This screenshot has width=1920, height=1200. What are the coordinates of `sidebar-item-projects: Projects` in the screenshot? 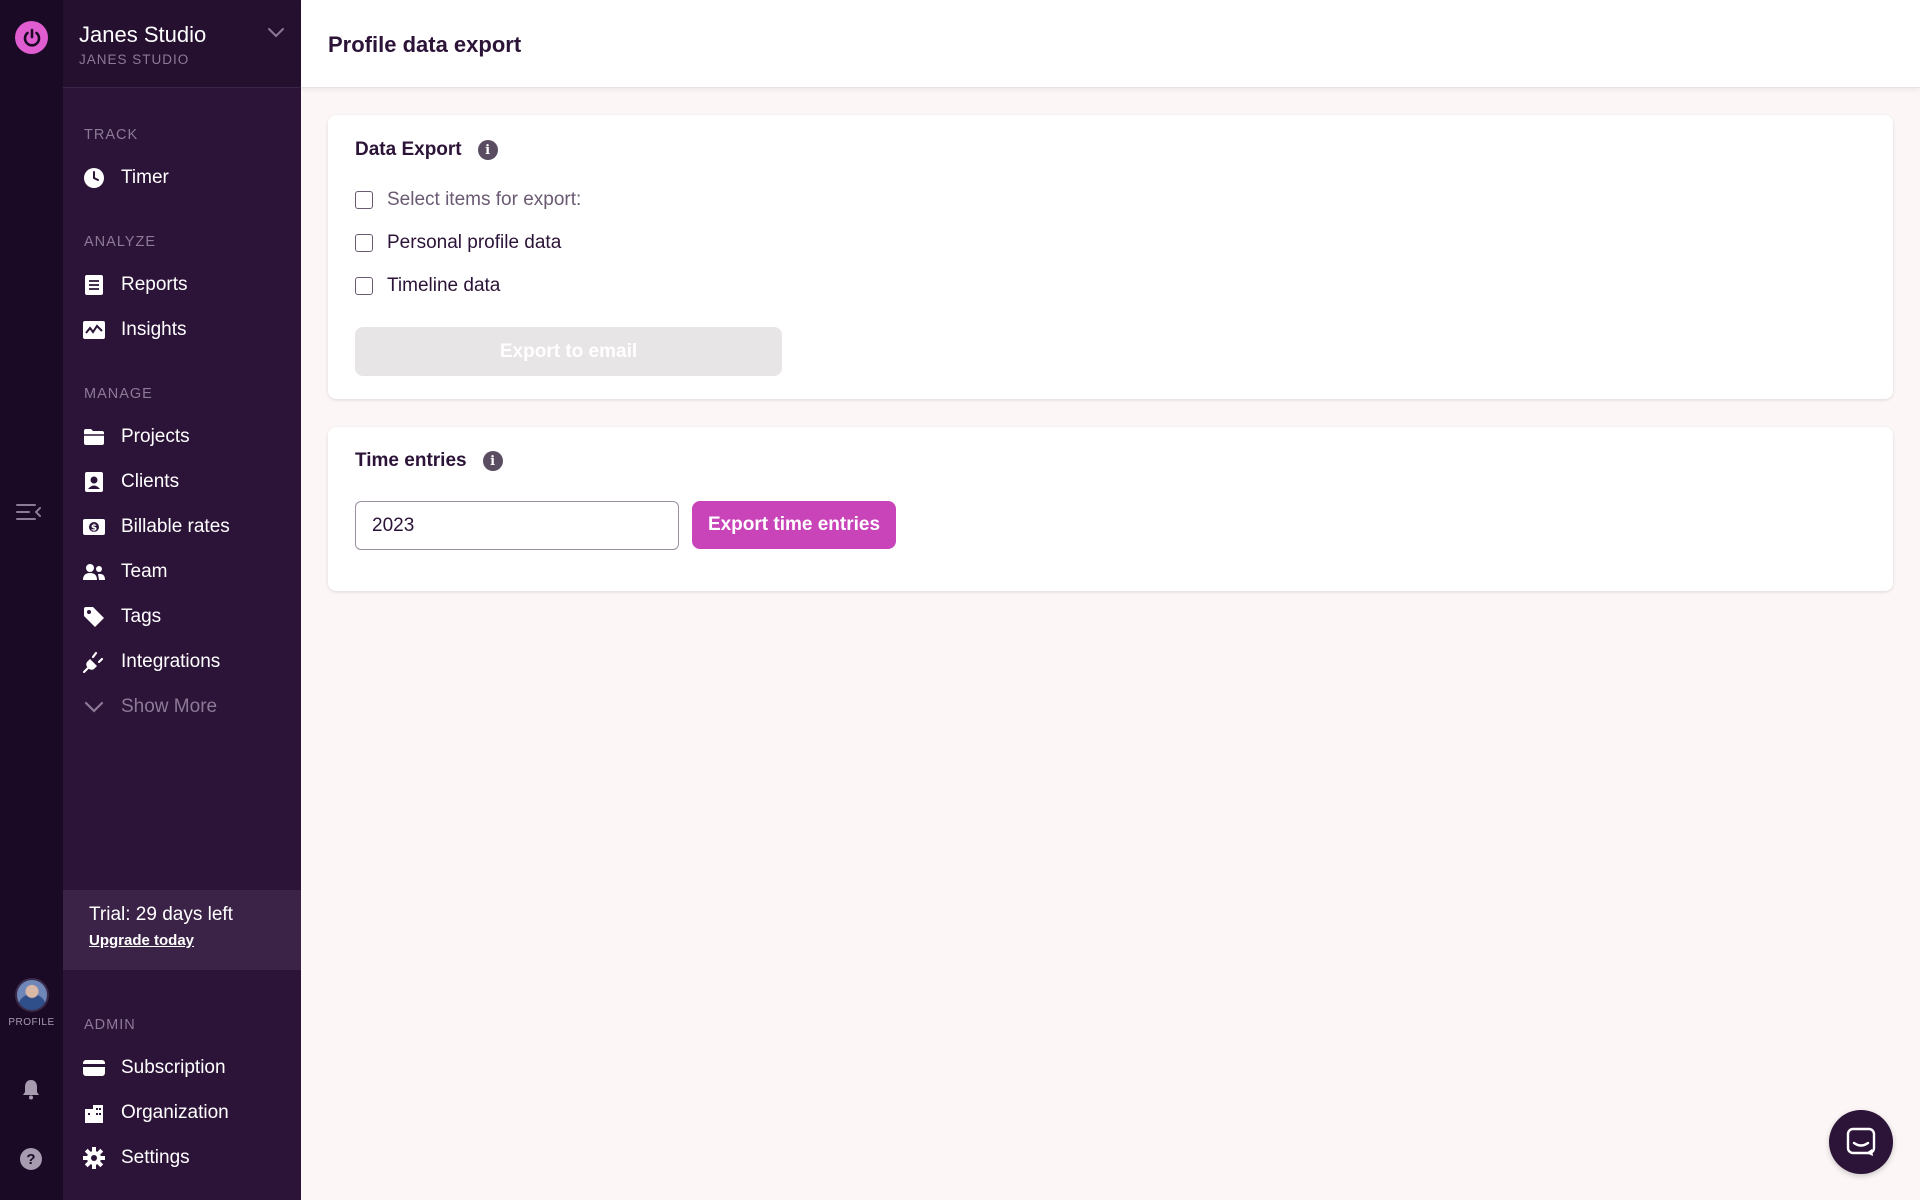 It's located at (188, 437).